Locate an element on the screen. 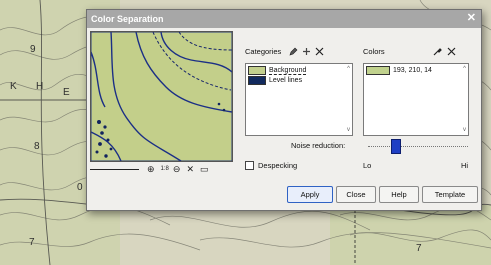  preview-toolbar: ⊕ 1:8 ⊖ ✕ ▭ is located at coordinates (165, 169).